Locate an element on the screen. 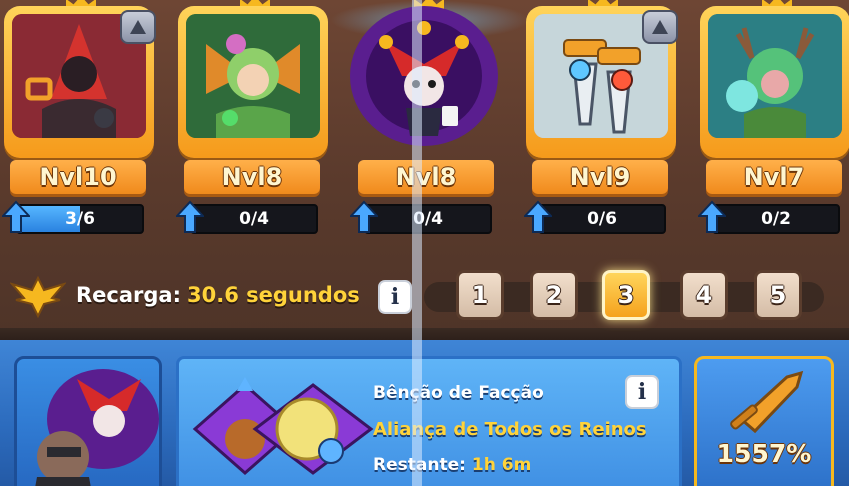 The height and width of the screenshot is (486, 849). hero-card-3: Nvl8 0/4 is located at coordinates (430, 122).